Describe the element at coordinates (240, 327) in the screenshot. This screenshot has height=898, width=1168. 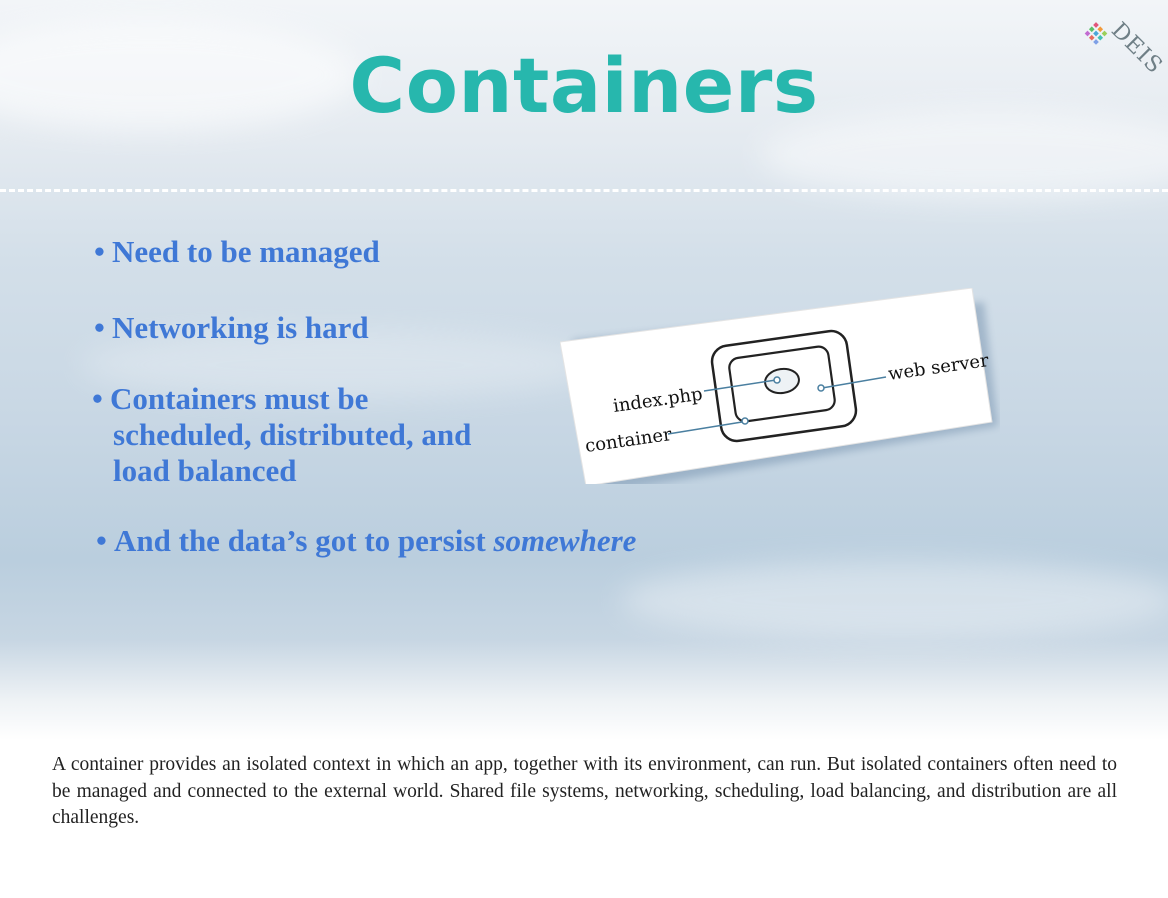
I see `bullet-text: Networking is hard` at that location.